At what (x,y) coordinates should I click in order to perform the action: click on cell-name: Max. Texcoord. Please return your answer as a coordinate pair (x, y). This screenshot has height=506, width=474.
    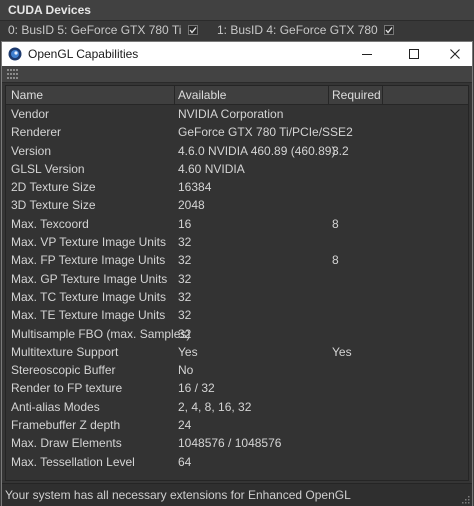
    Looking at the image, I should click on (50, 223).